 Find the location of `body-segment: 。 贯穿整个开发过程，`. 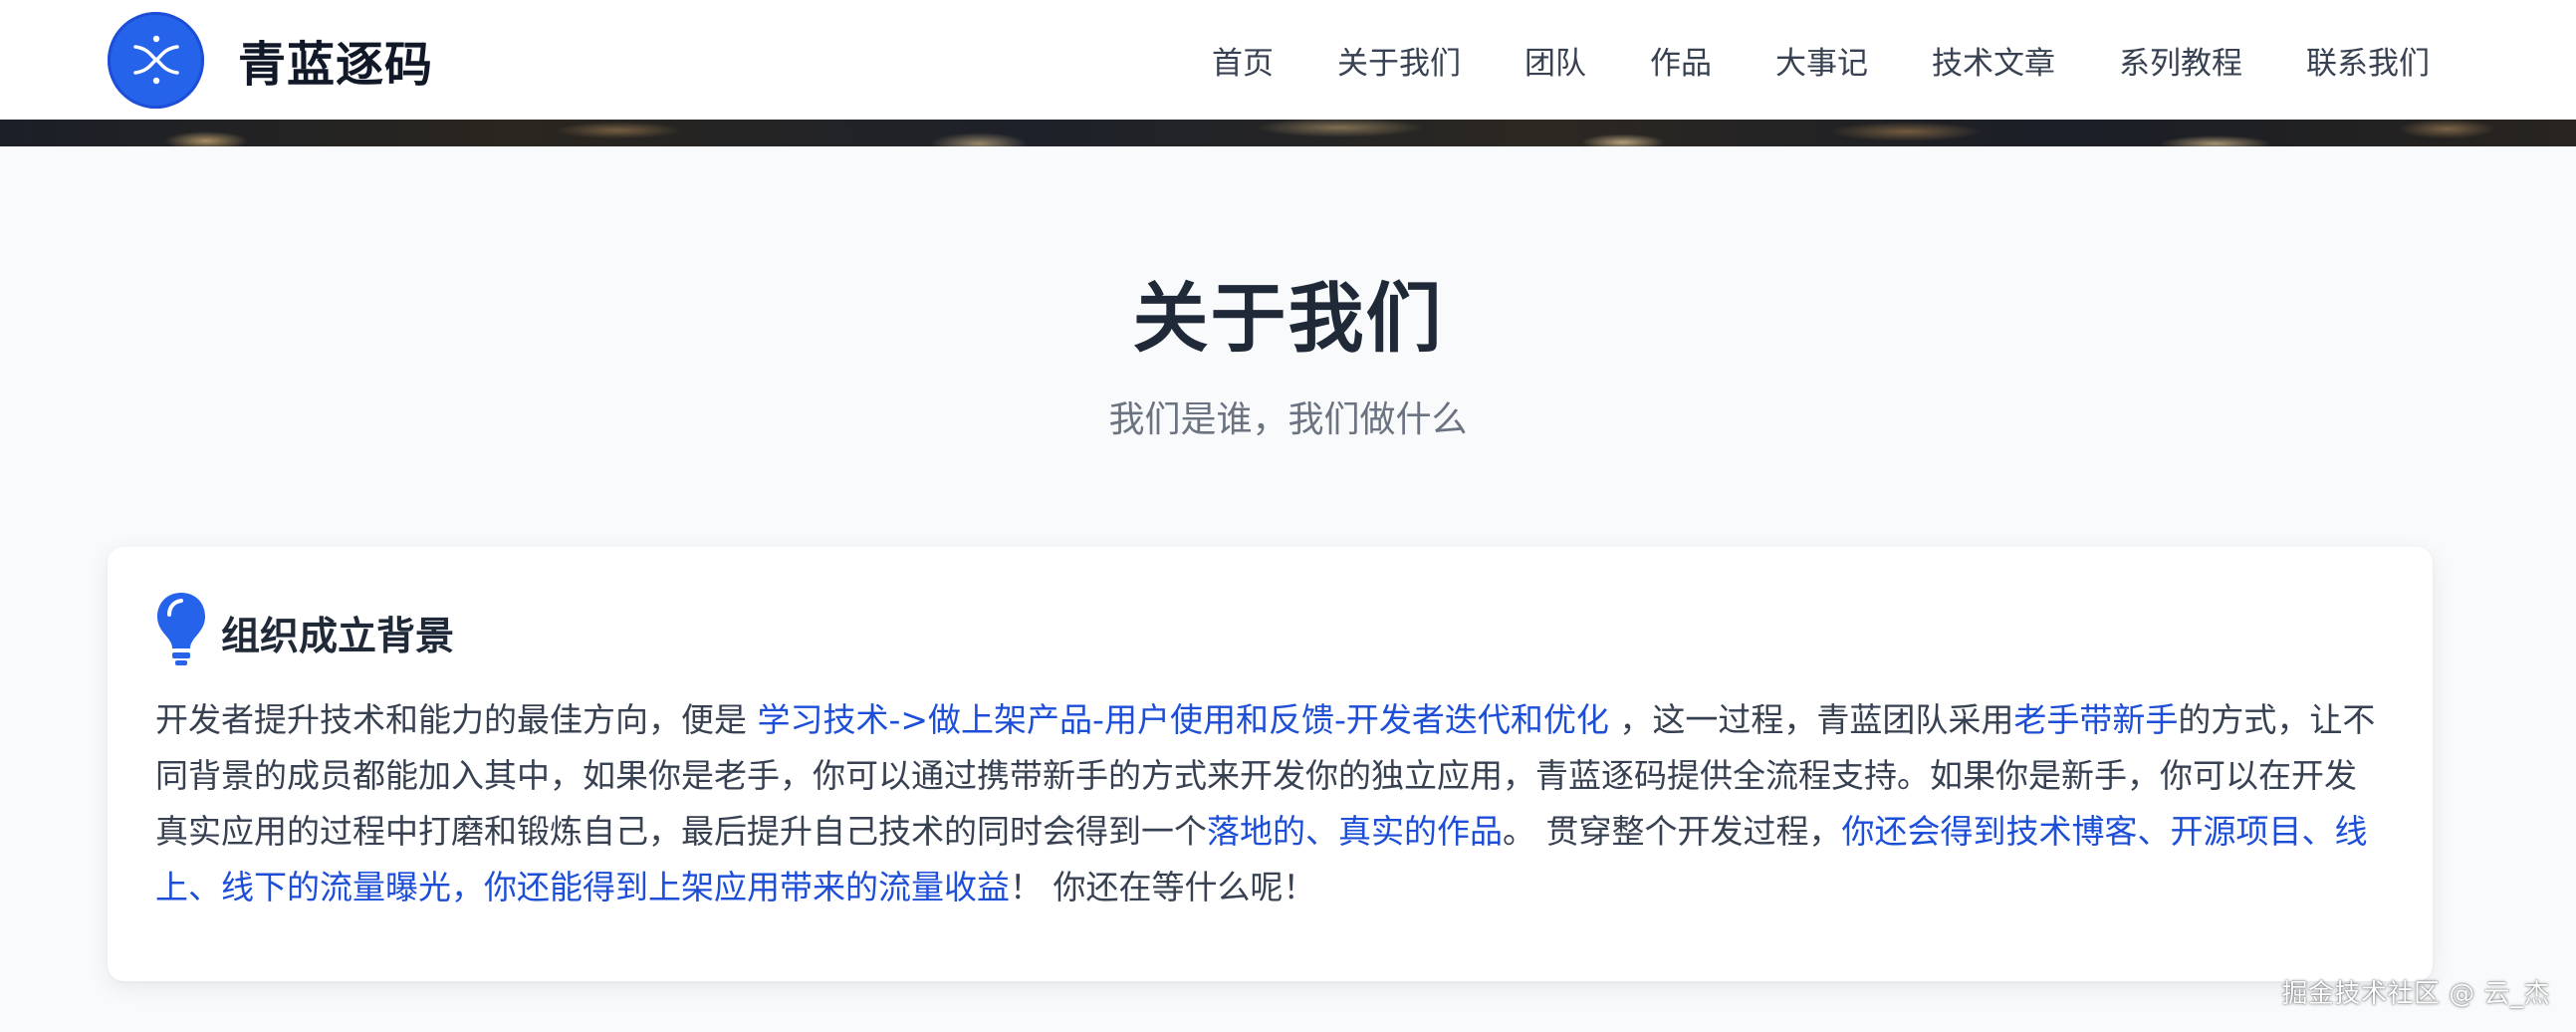

body-segment: 。 贯穿整个开发过程， is located at coordinates (1672, 831).